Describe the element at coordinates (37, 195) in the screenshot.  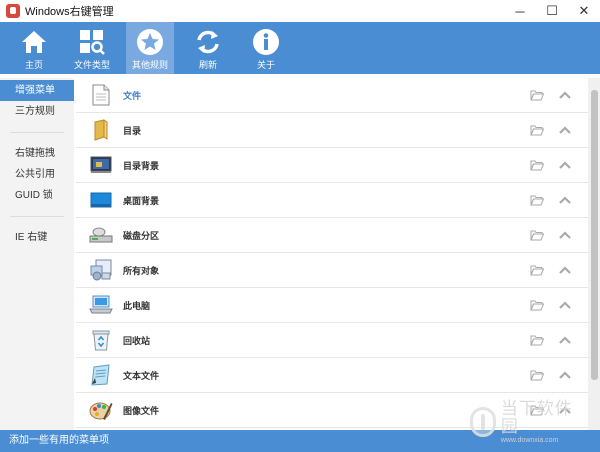
I see `sidebar-item-guid-lock: GUID 锁` at that location.